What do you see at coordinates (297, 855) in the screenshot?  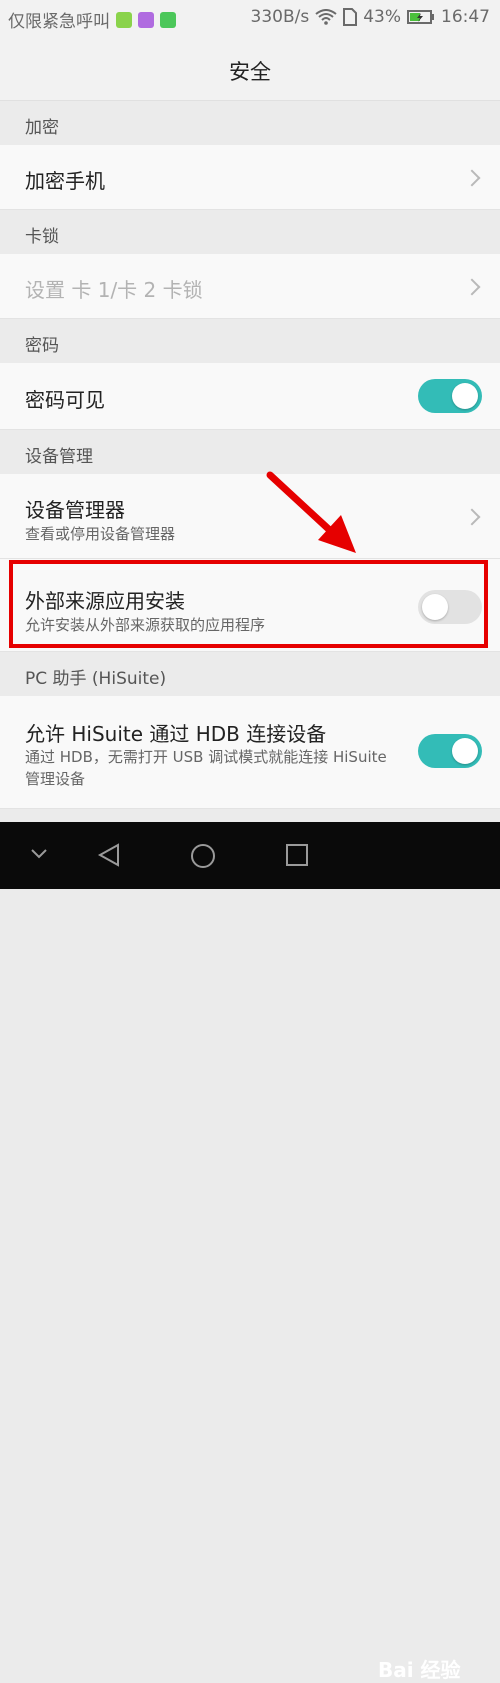 I see `recent-apps-icon` at bounding box center [297, 855].